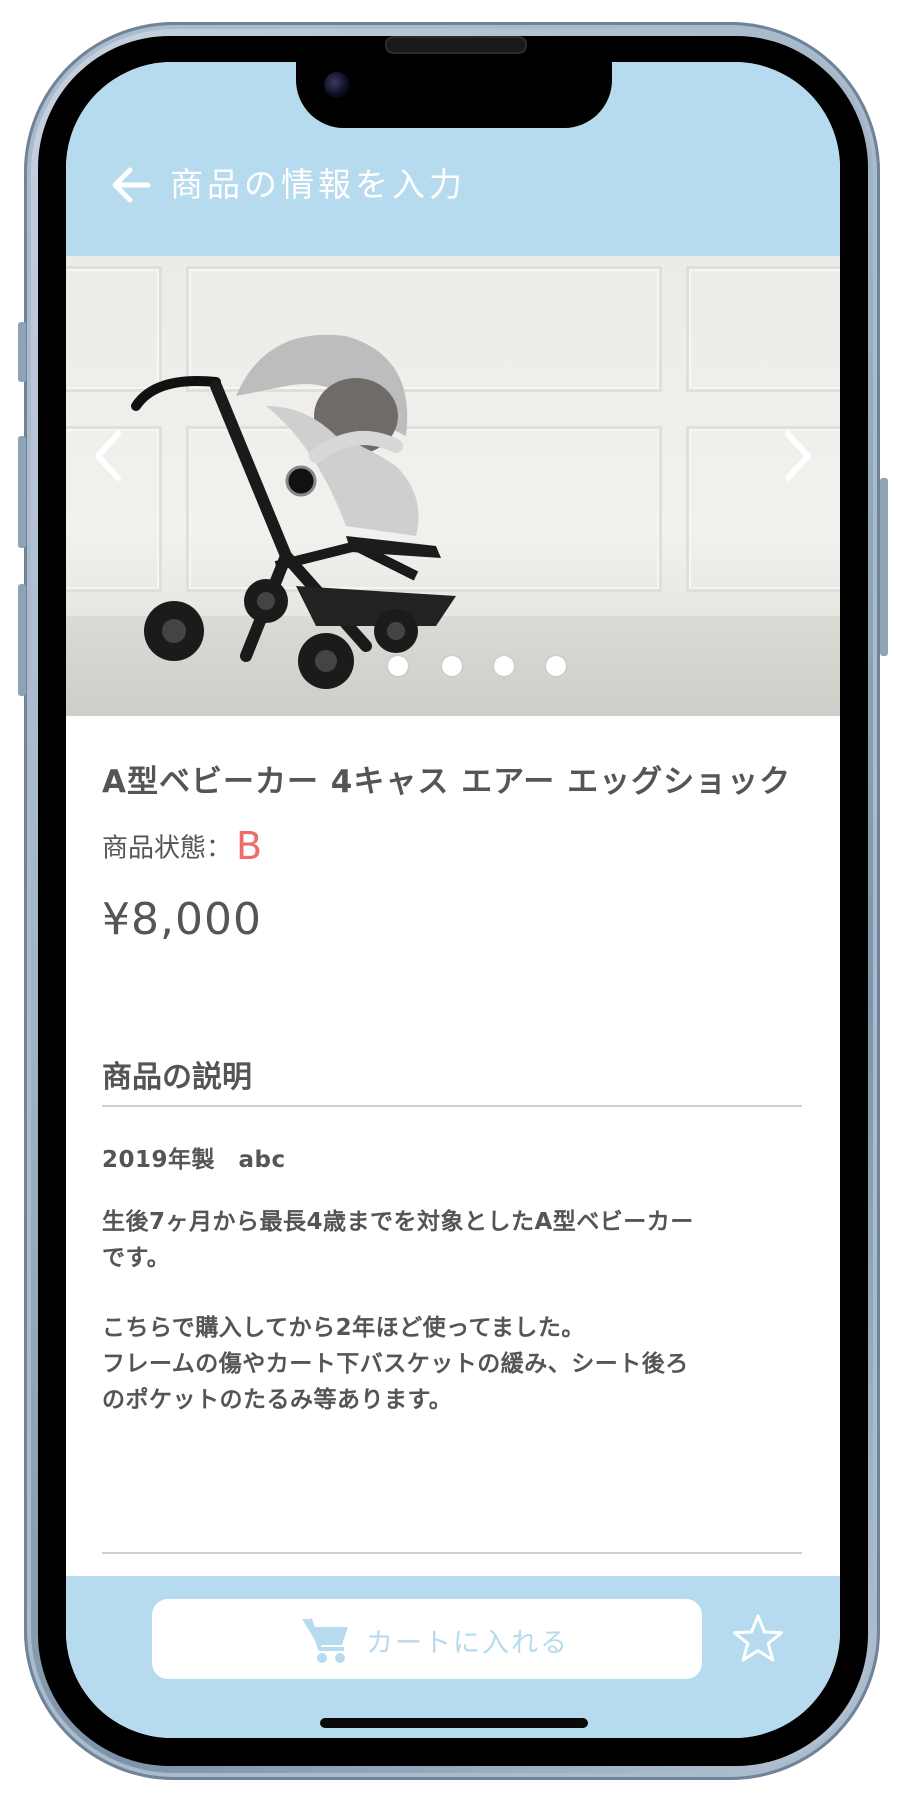 The image size is (906, 1800). I want to click on volume-down-button, so click(22, 640).